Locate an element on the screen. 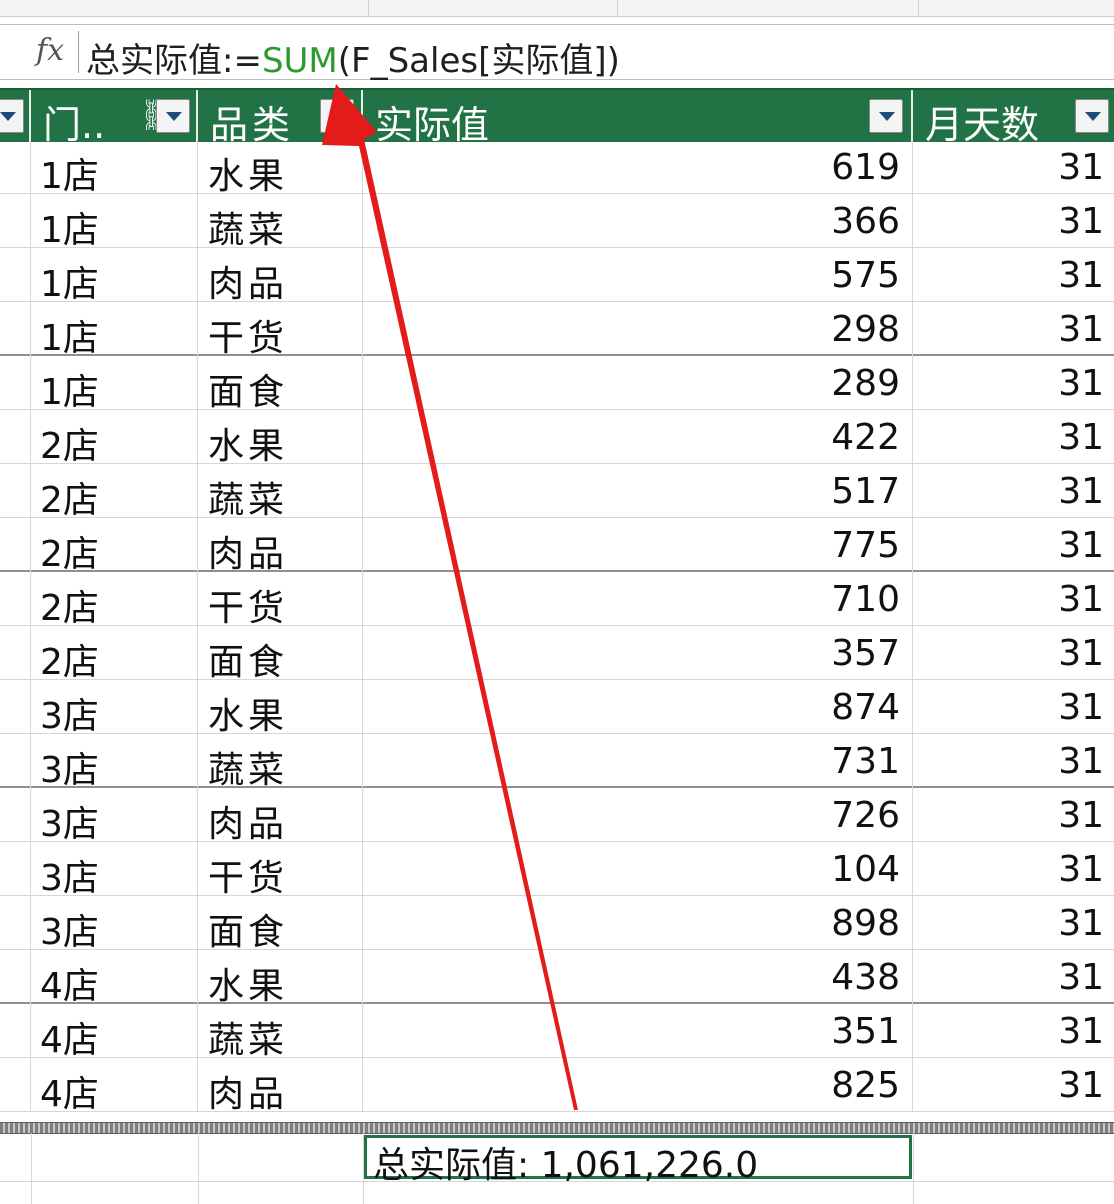 This screenshot has height=1204, width=1114. table-row: 3店 蔬菜 731 31 is located at coordinates (557, 762).